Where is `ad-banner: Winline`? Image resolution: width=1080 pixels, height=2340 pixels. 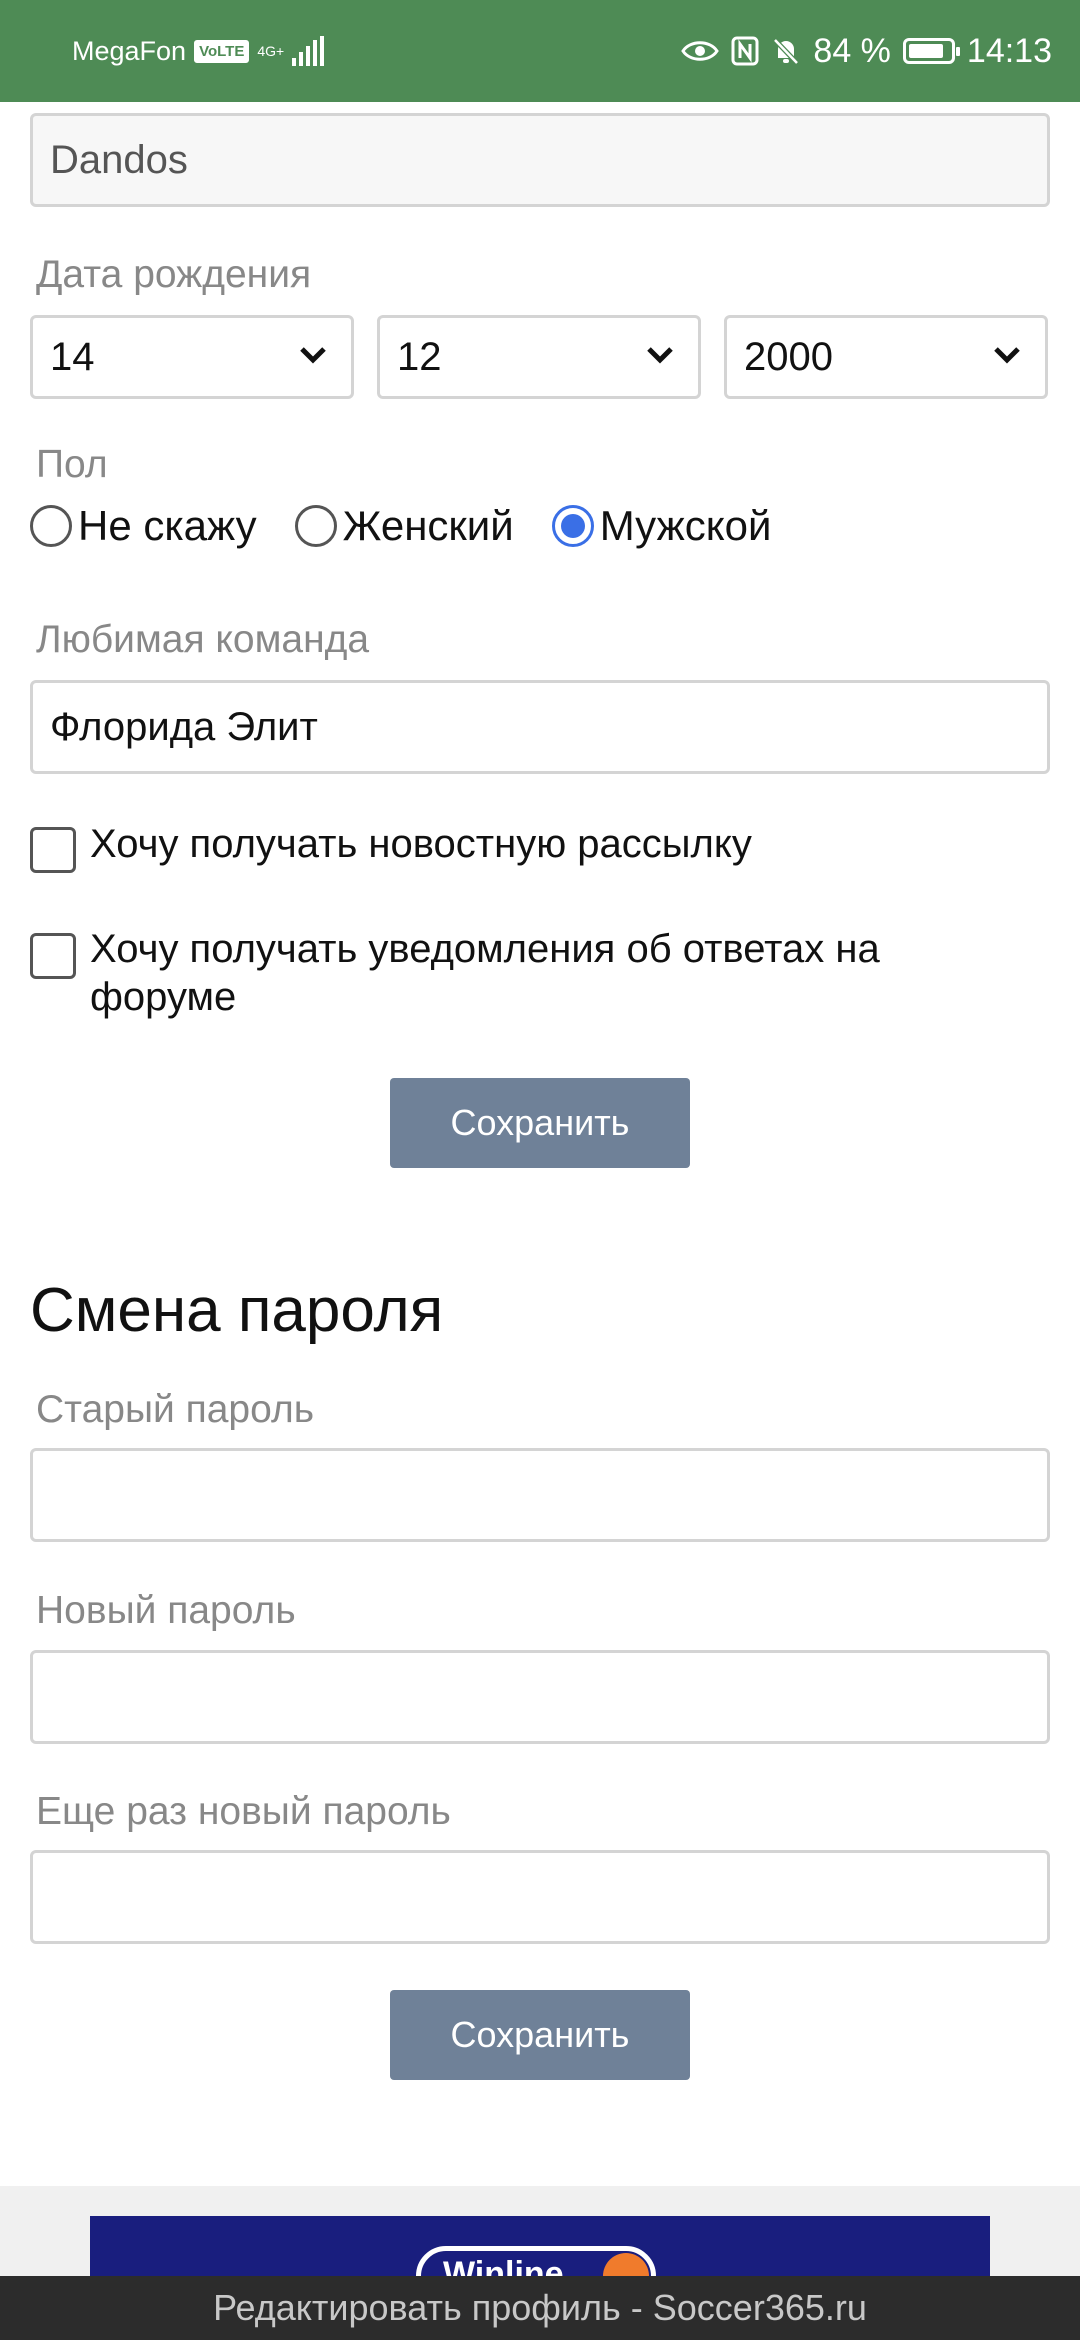
ad-banner: Winline is located at coordinates (540, 2248).